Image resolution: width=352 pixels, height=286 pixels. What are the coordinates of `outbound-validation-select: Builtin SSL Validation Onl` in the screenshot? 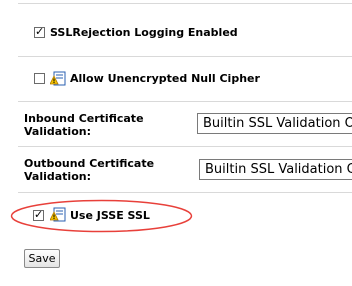 It's located at (275, 169).